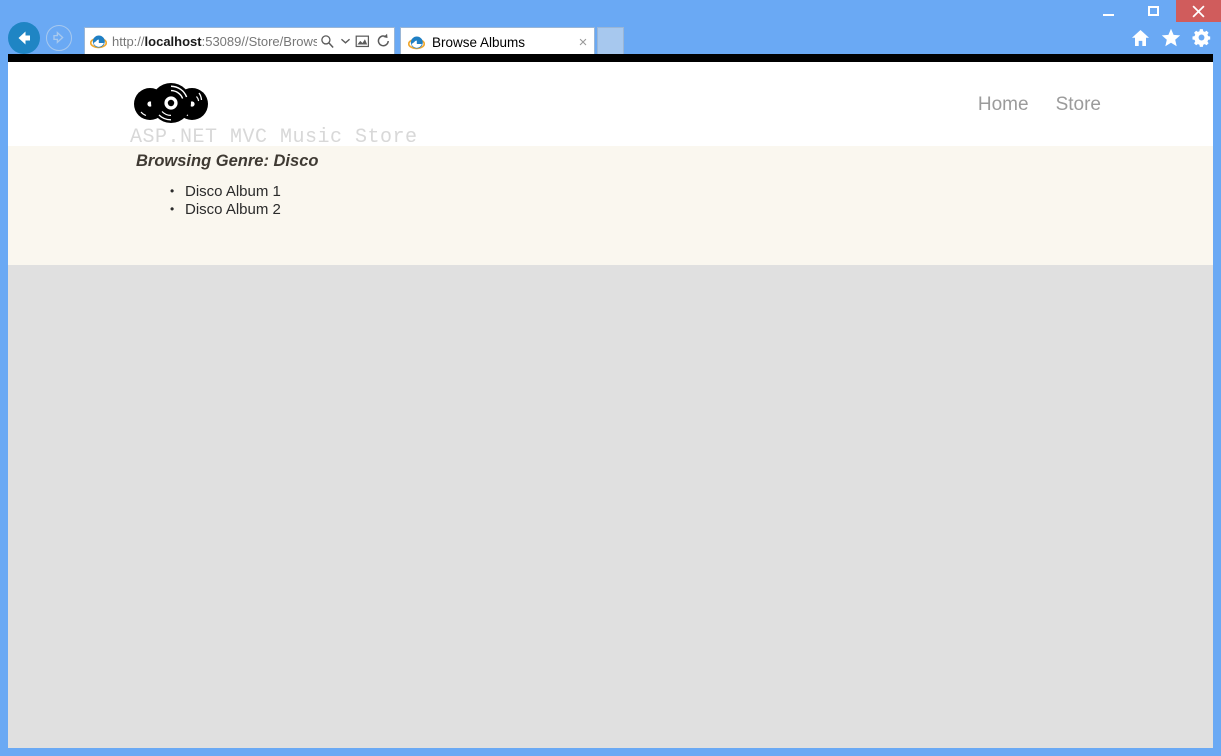 Image resolution: width=1221 pixels, height=756 pixels. I want to click on back-arrow-icon, so click(24, 38).